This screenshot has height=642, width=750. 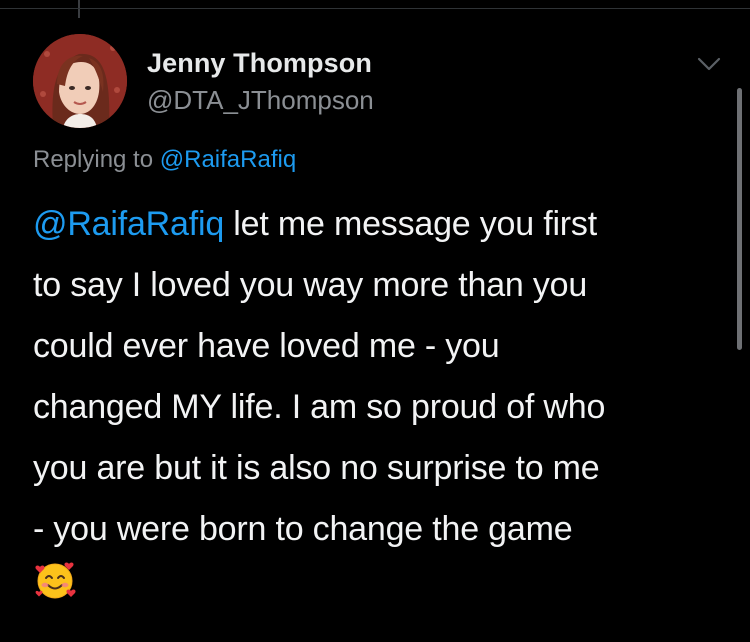 I want to click on avatar-photo, so click(x=80, y=81).